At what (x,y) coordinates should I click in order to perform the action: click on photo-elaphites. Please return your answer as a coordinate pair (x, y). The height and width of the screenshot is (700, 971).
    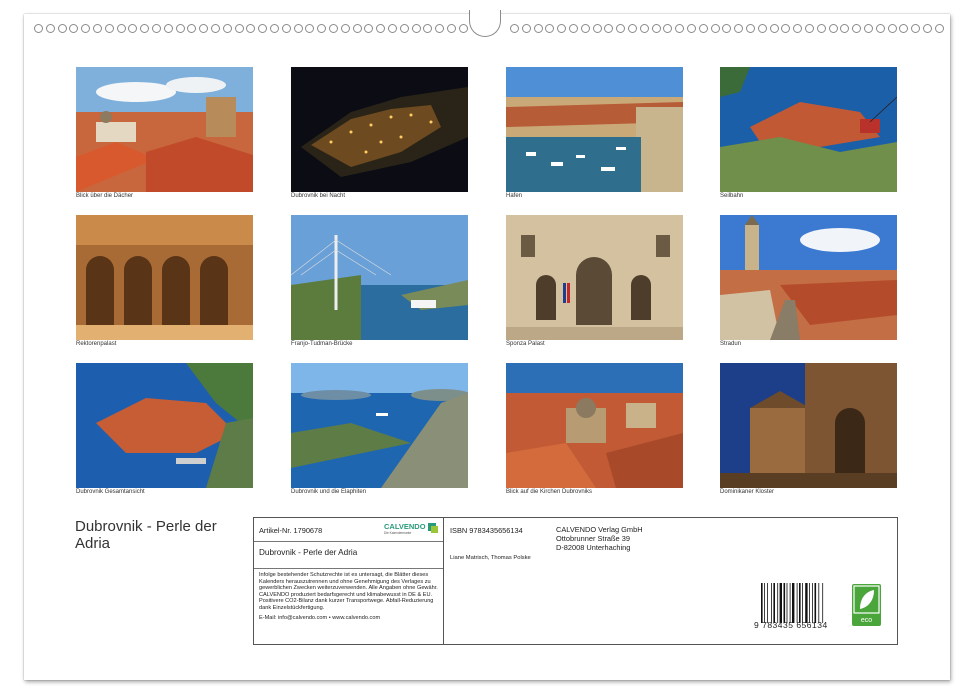
    Looking at the image, I should click on (379, 425).